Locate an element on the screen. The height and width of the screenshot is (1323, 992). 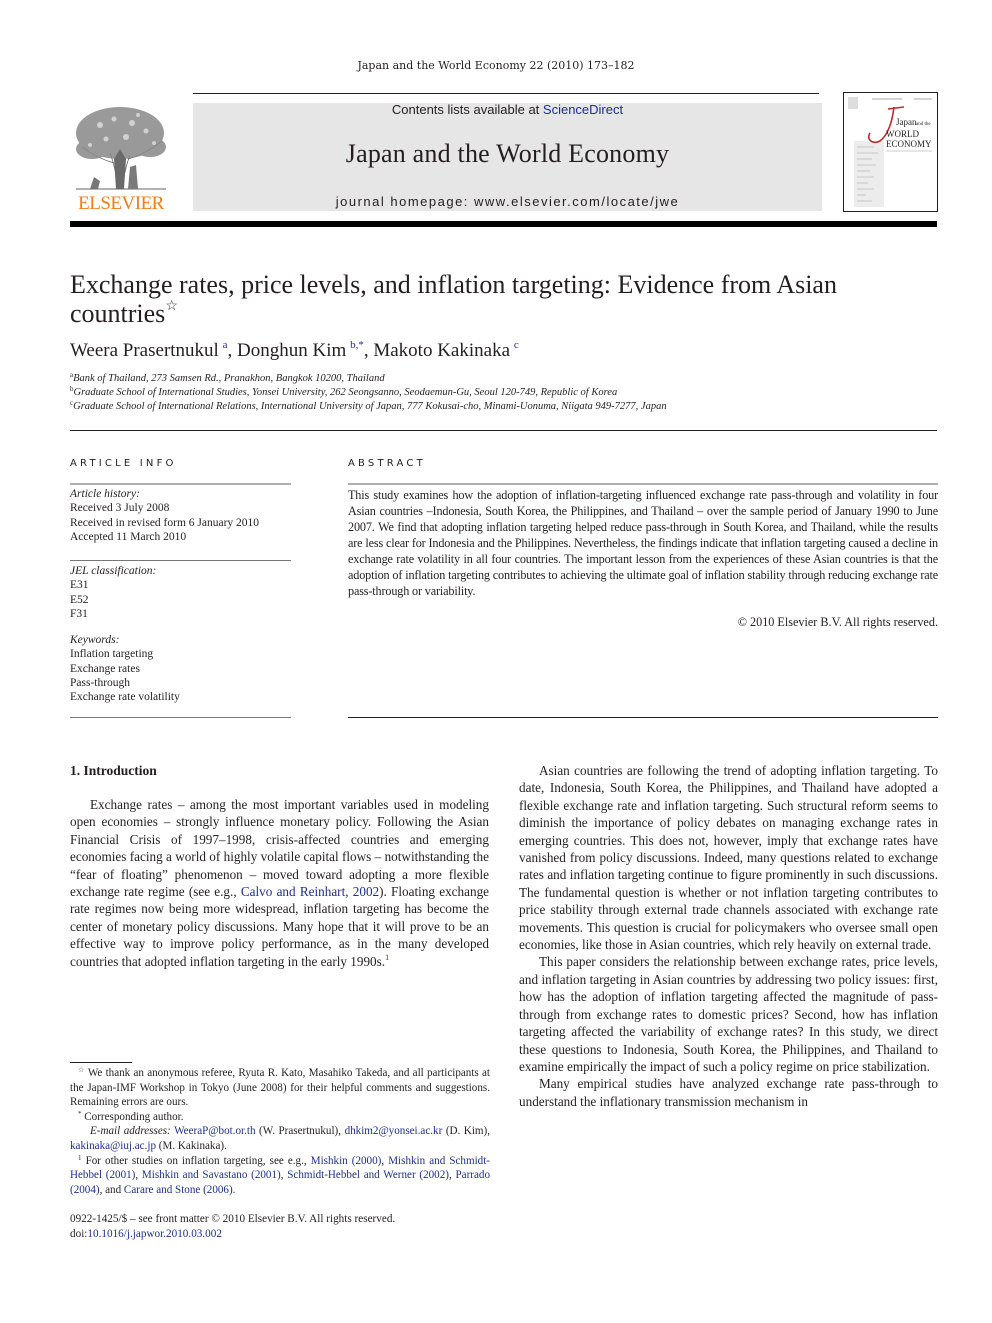
reference-link: Carare and Stone (2006) is located at coordinates (178, 1190).